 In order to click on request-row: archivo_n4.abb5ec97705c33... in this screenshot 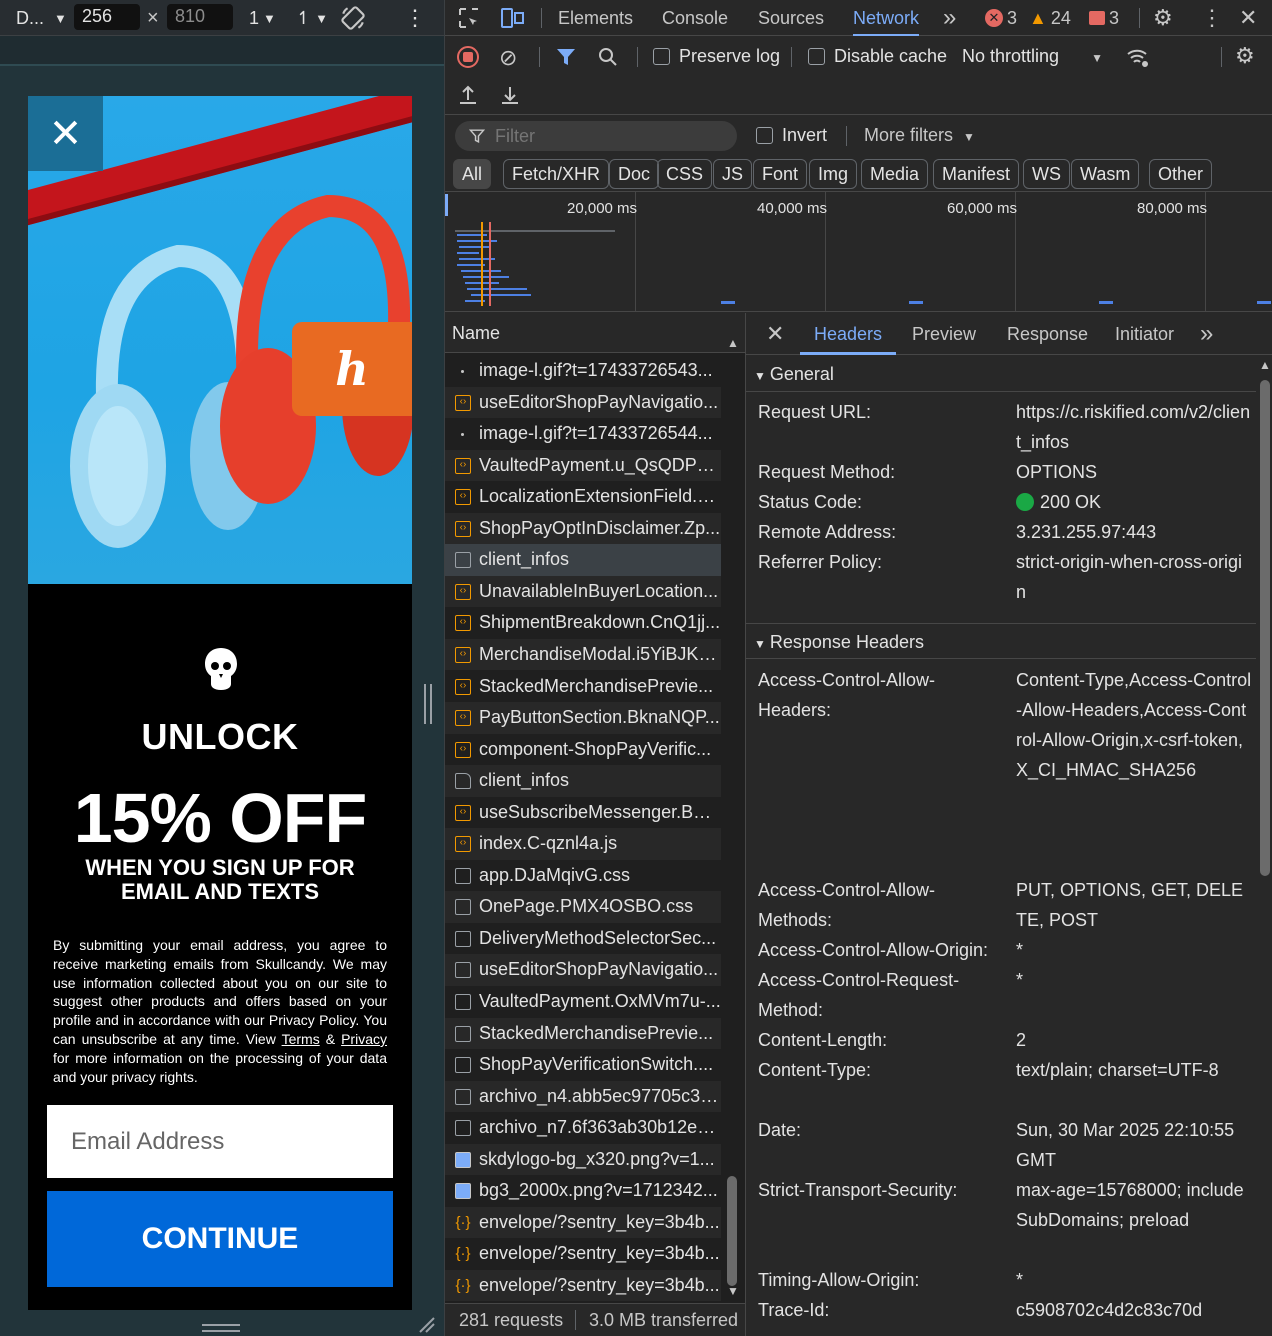, I will do `click(583, 1096)`.